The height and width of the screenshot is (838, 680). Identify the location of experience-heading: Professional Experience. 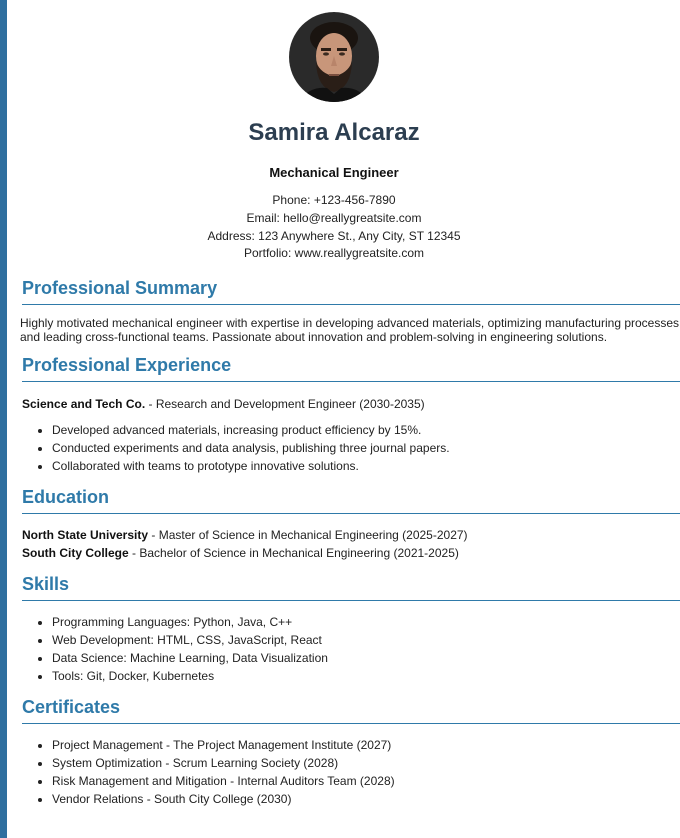
(351, 368).